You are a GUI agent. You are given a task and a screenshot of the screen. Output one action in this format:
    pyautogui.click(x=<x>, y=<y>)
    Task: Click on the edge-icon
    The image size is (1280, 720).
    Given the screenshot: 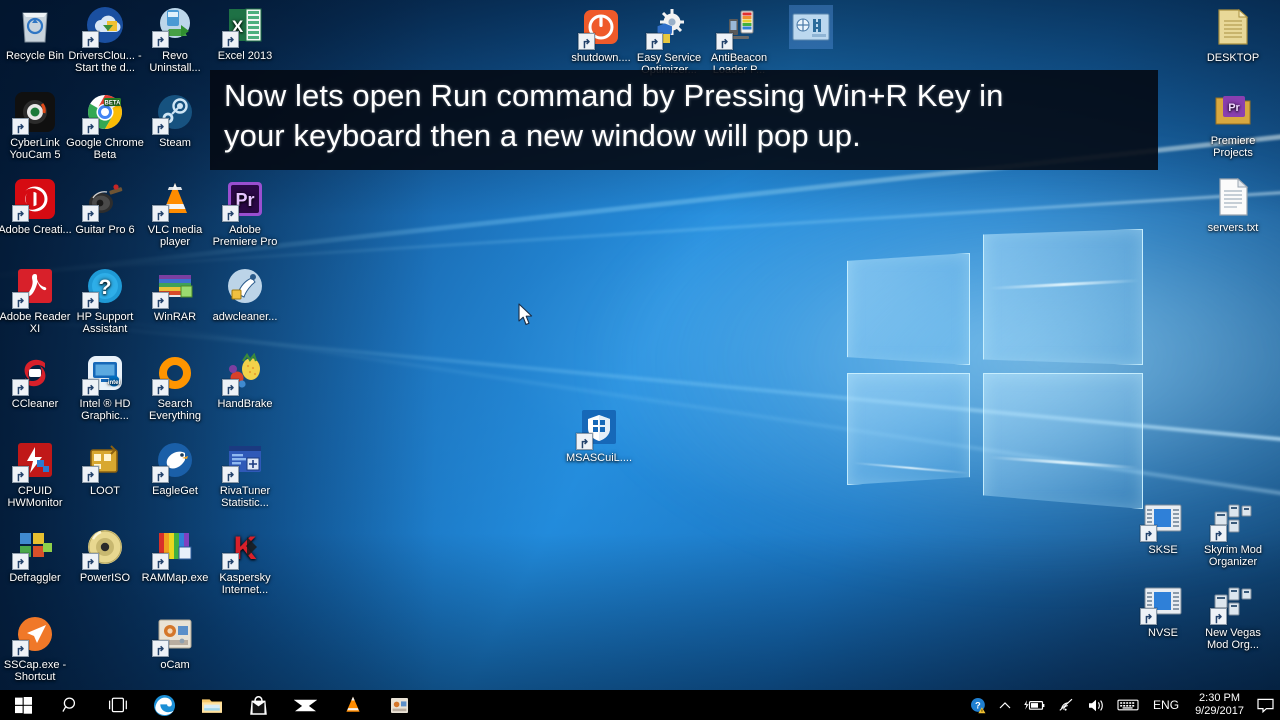 What is the action you would take?
    pyautogui.click(x=164, y=705)
    